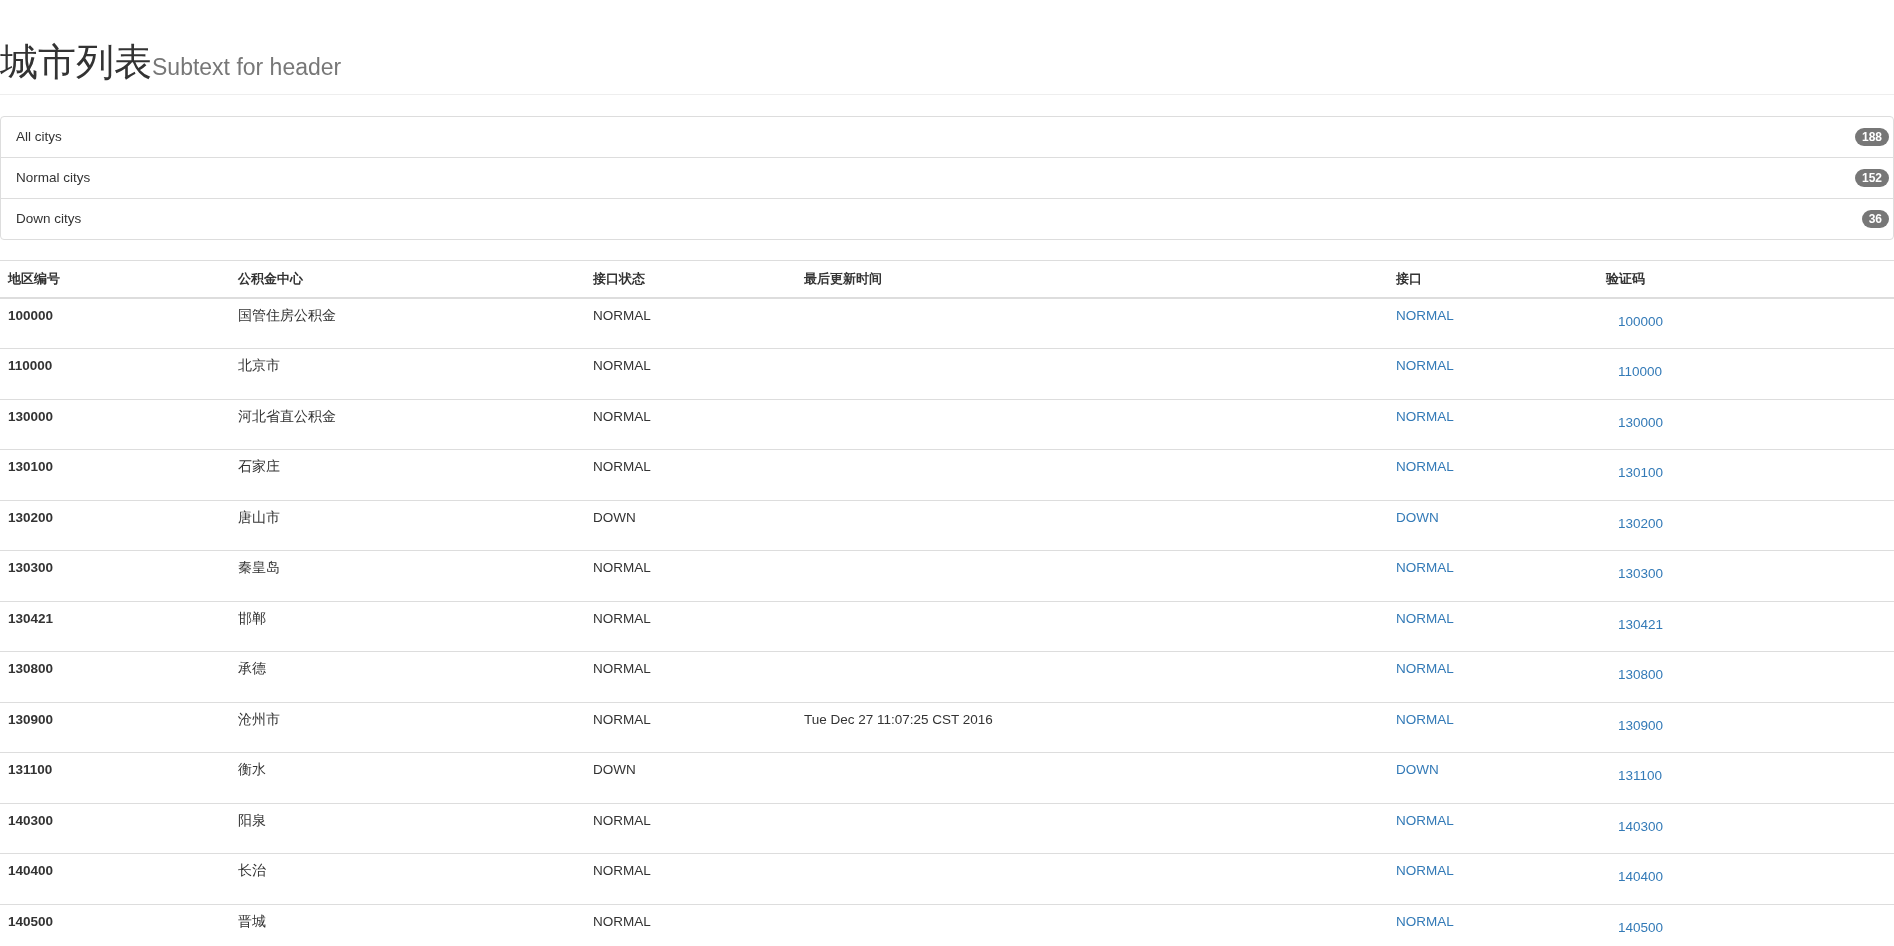  Describe the element at coordinates (252, 921) in the screenshot. I see `center-name-cell: 晋城` at that location.